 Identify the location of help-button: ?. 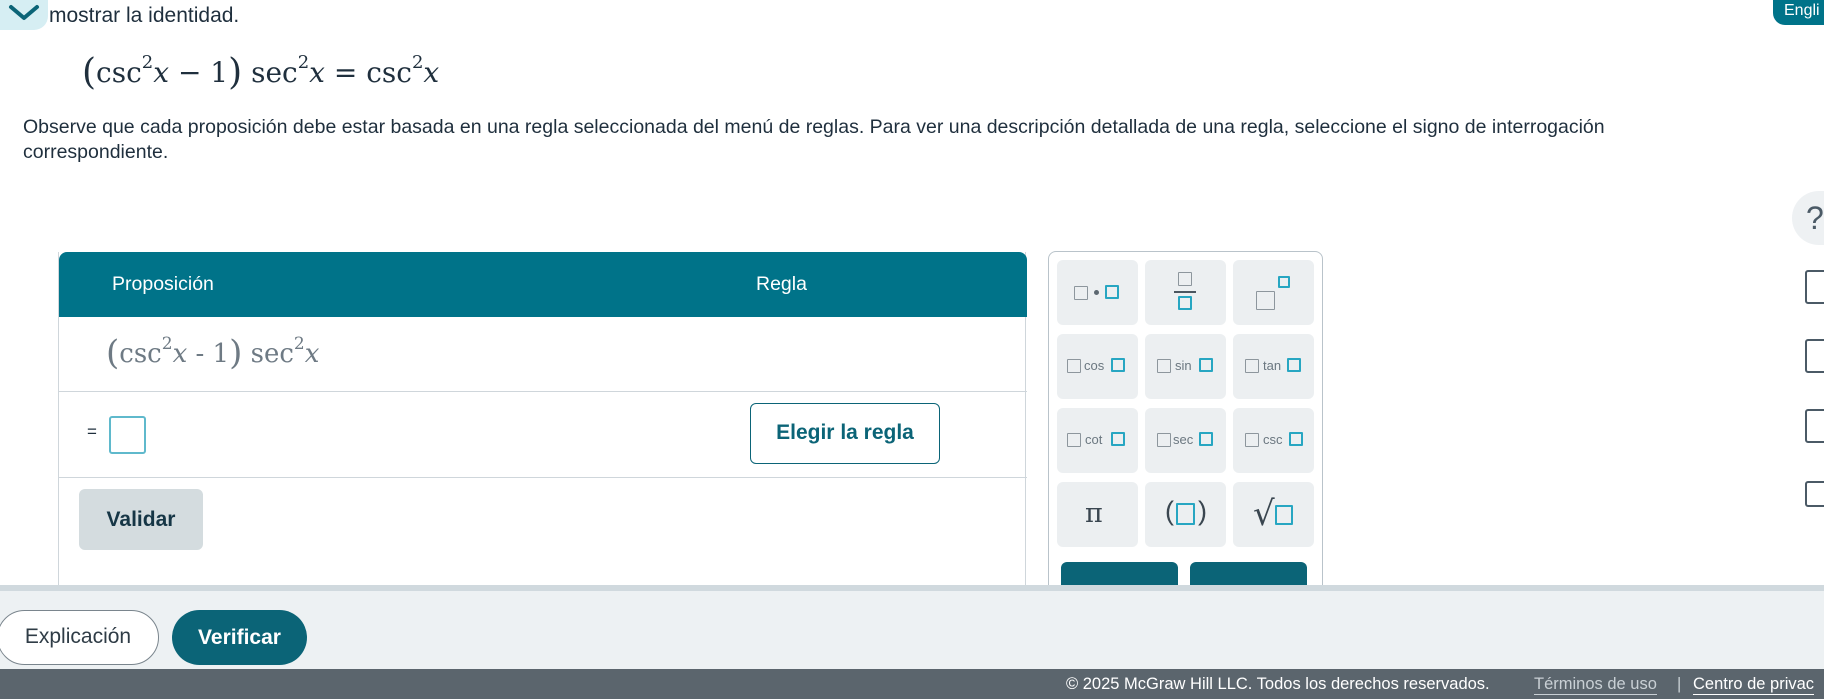
(1808, 218).